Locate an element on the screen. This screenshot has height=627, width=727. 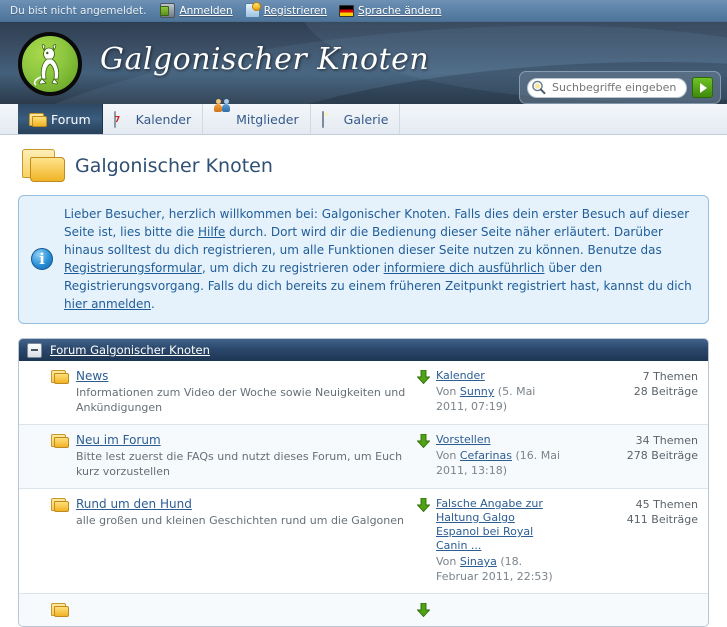
last-post-meta: Von Sunny (5. Mai 2011, 07:19) is located at coordinates (498, 399).